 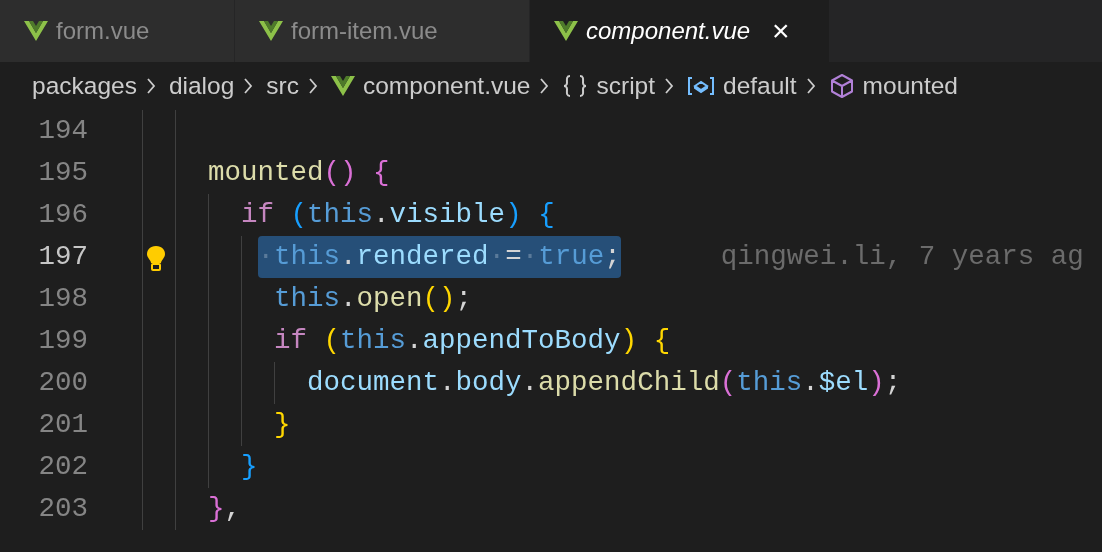 I want to click on breadcrumb-item: dialog, so click(x=201, y=86).